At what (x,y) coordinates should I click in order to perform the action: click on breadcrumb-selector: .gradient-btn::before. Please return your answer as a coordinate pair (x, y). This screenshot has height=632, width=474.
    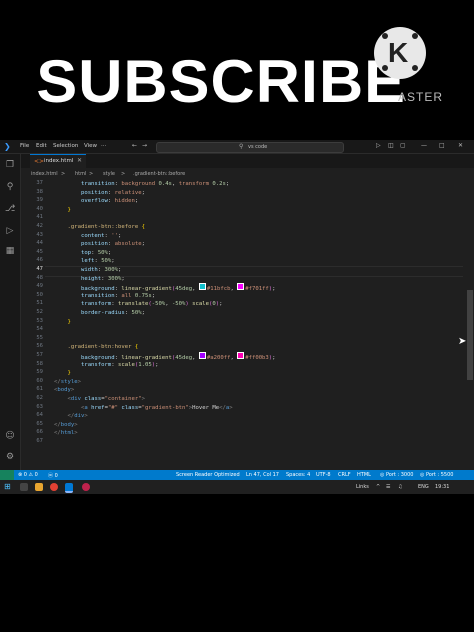
    Looking at the image, I should click on (159, 174).